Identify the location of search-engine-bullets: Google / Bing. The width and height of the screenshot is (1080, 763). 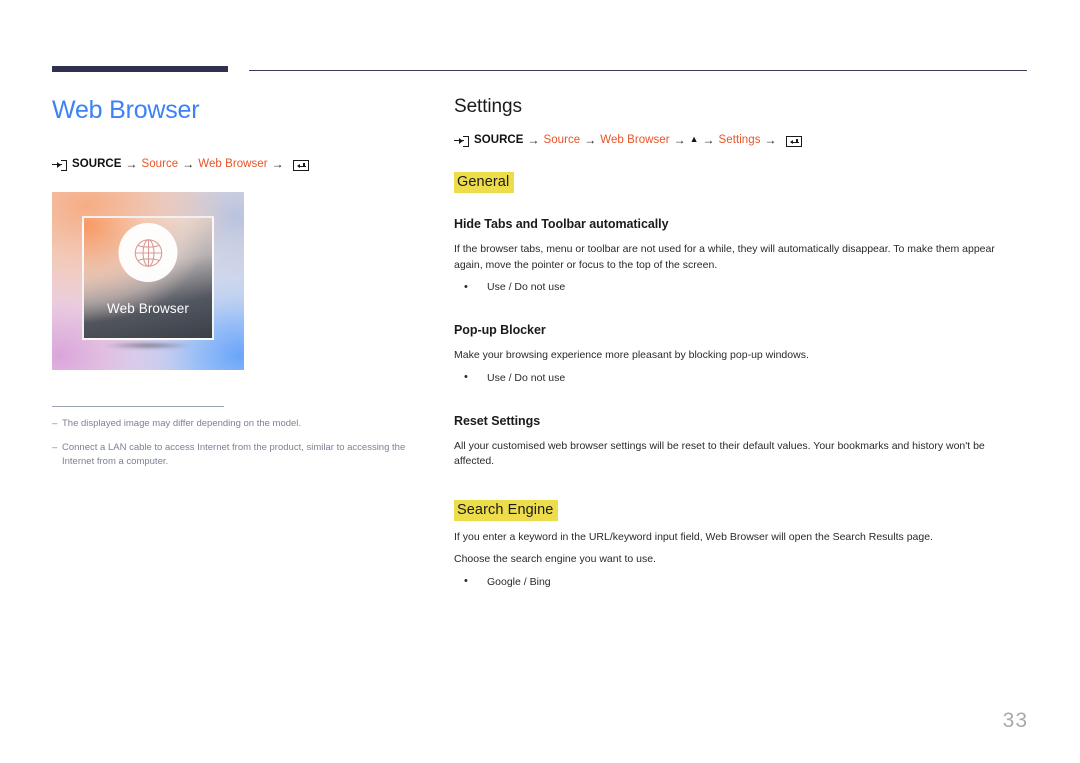
(741, 581).